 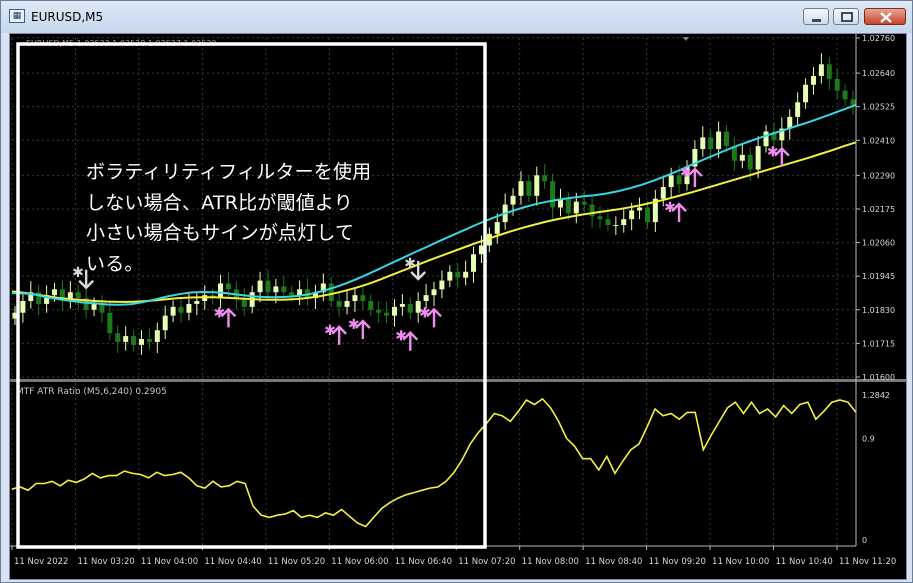 I want to click on sub-axis-label: 0, so click(x=864, y=540).